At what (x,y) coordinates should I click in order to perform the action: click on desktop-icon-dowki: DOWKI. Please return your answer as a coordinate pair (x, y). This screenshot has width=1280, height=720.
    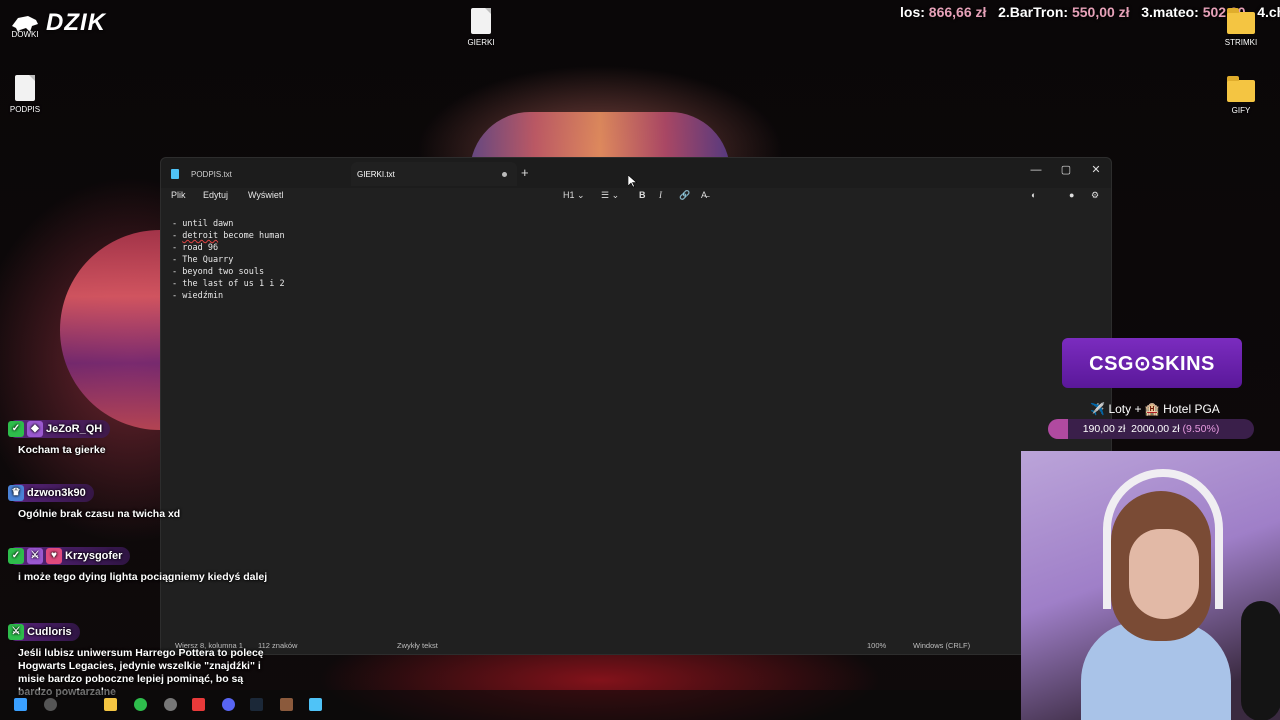
    Looking at the image, I should click on (27, 34).